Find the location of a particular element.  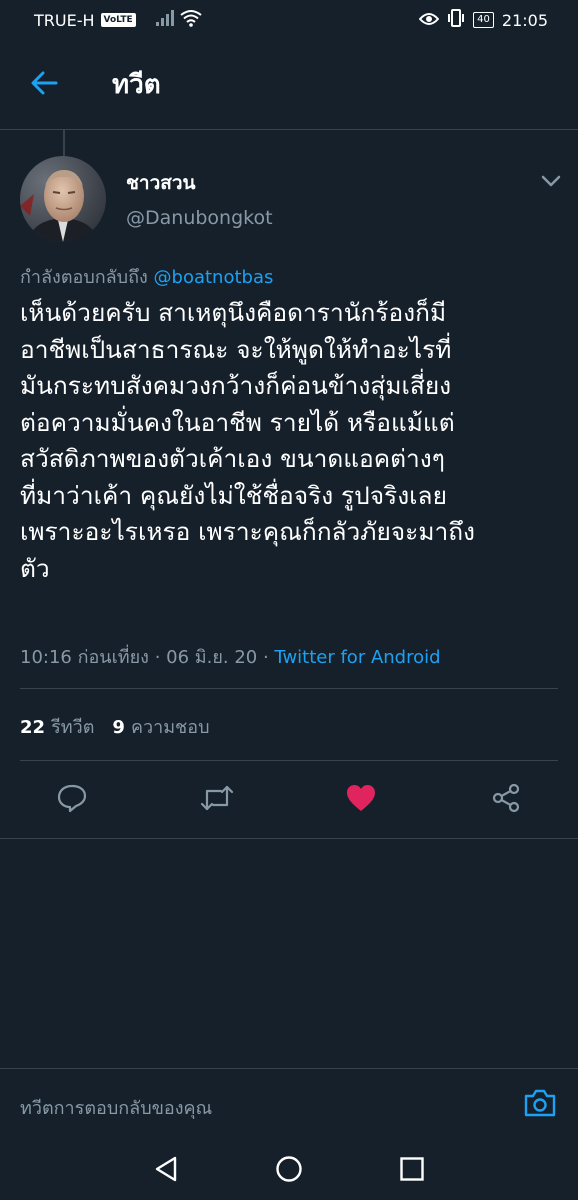

avatar is located at coordinates (63, 199).